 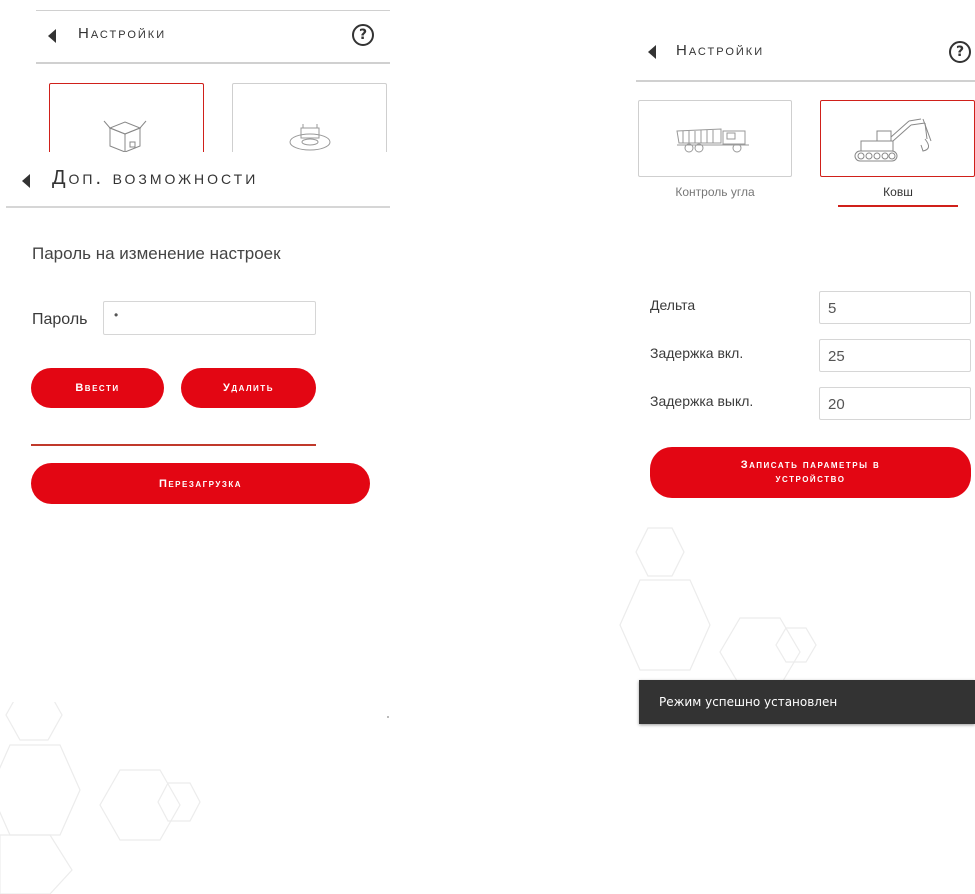 I want to click on mode-label-bucket: Ковш, so click(x=898, y=192).